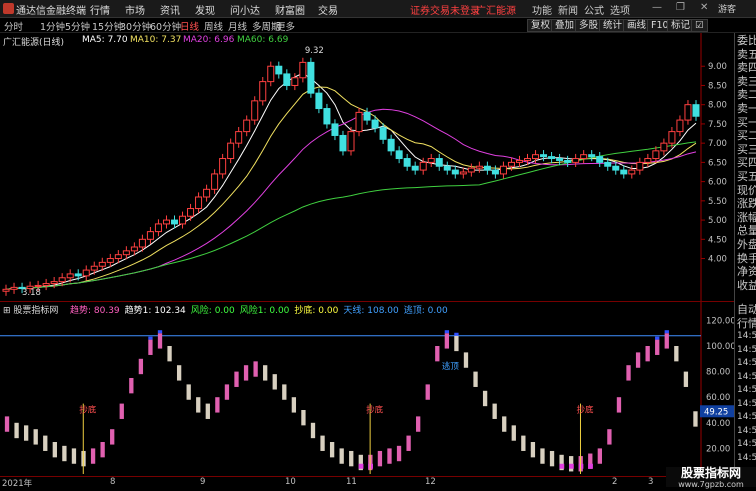  What do you see at coordinates (746, 231) in the screenshot?
I see `quote-field-label: 总量` at bounding box center [746, 231].